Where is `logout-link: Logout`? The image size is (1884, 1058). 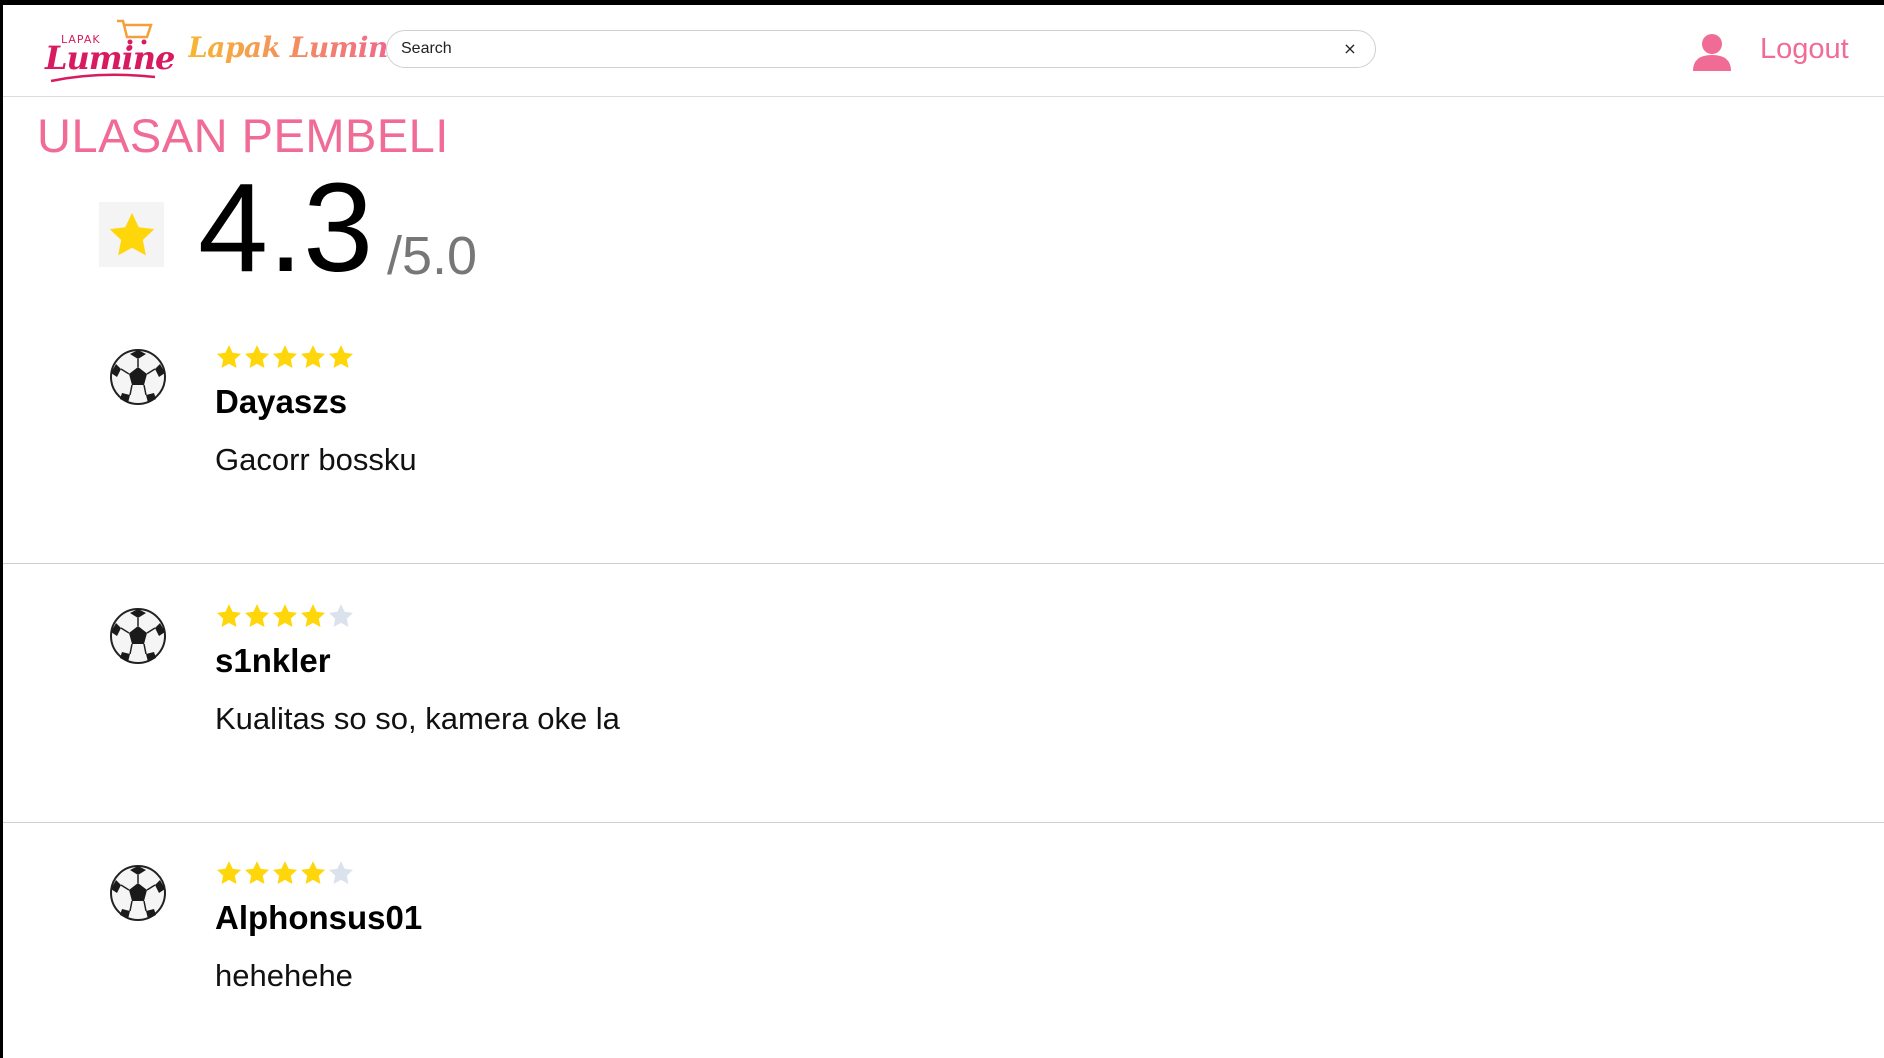
logout-link: Logout is located at coordinates (1804, 49).